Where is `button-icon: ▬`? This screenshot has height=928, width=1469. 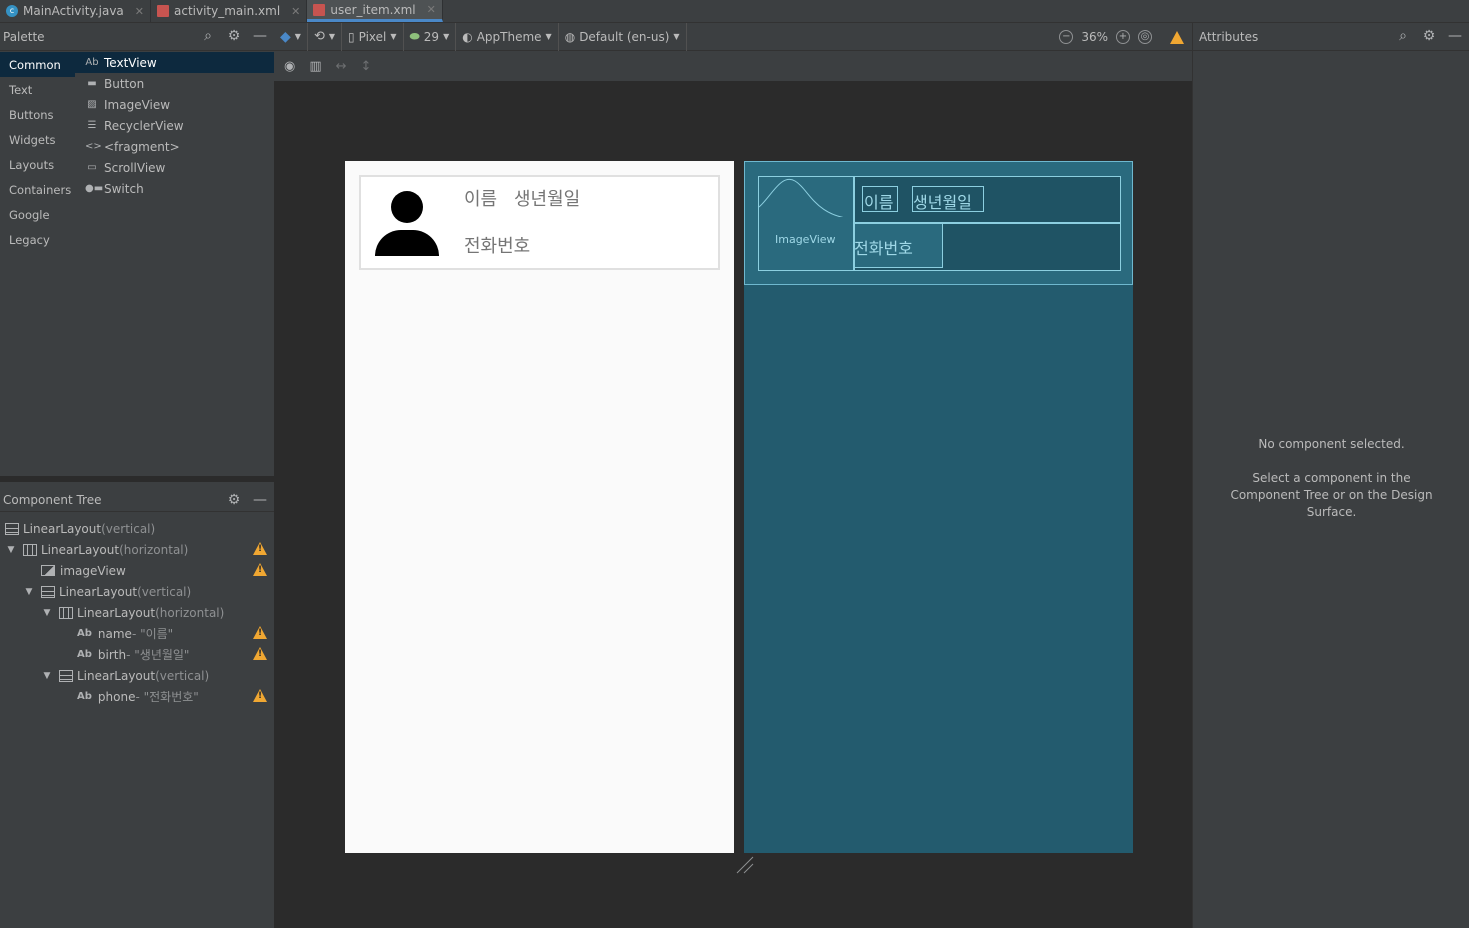 button-icon: ▬ is located at coordinates (92, 83).